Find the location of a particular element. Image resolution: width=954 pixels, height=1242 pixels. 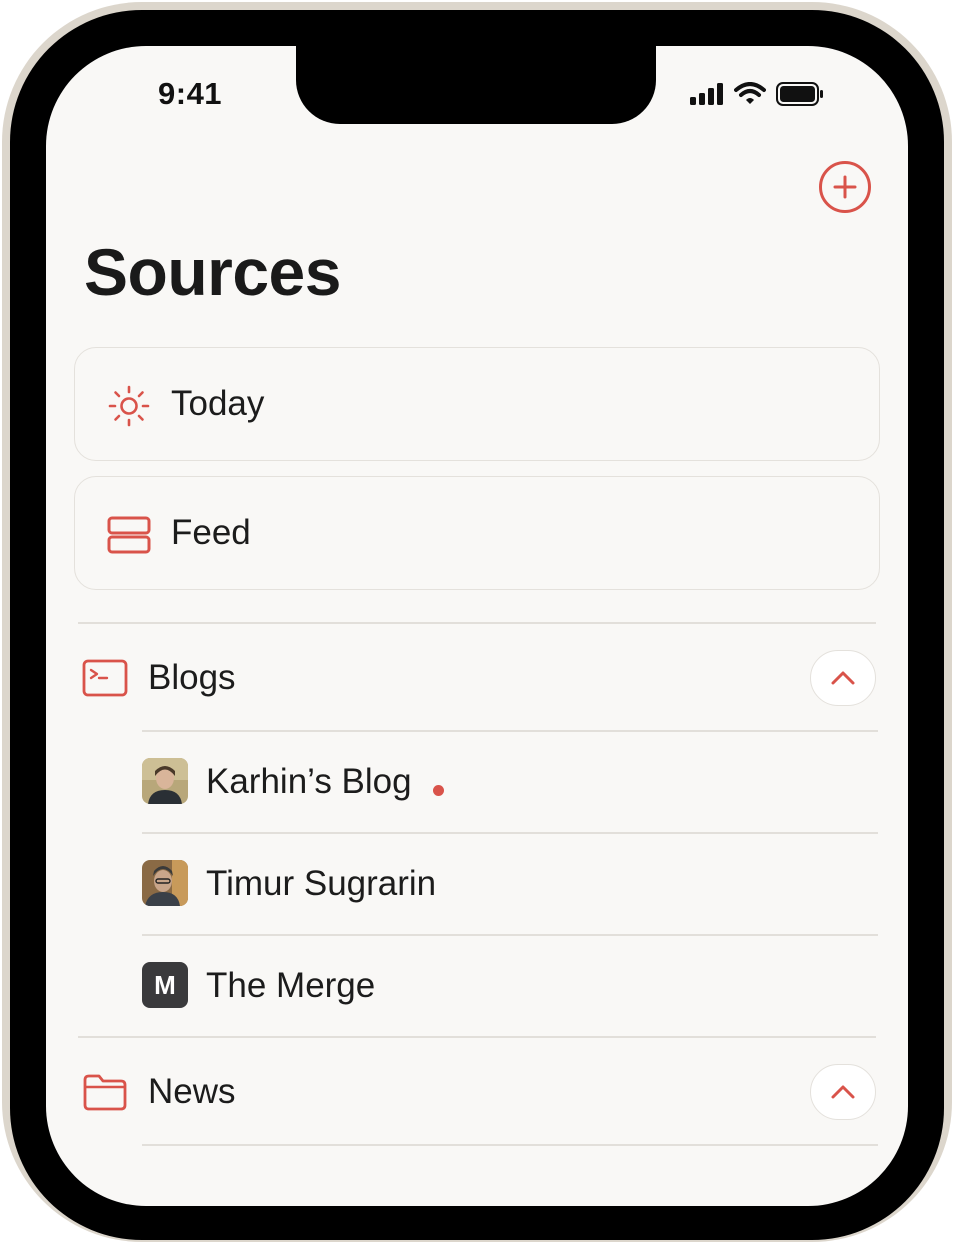

letter-avatar: M is located at coordinates (165, 985).